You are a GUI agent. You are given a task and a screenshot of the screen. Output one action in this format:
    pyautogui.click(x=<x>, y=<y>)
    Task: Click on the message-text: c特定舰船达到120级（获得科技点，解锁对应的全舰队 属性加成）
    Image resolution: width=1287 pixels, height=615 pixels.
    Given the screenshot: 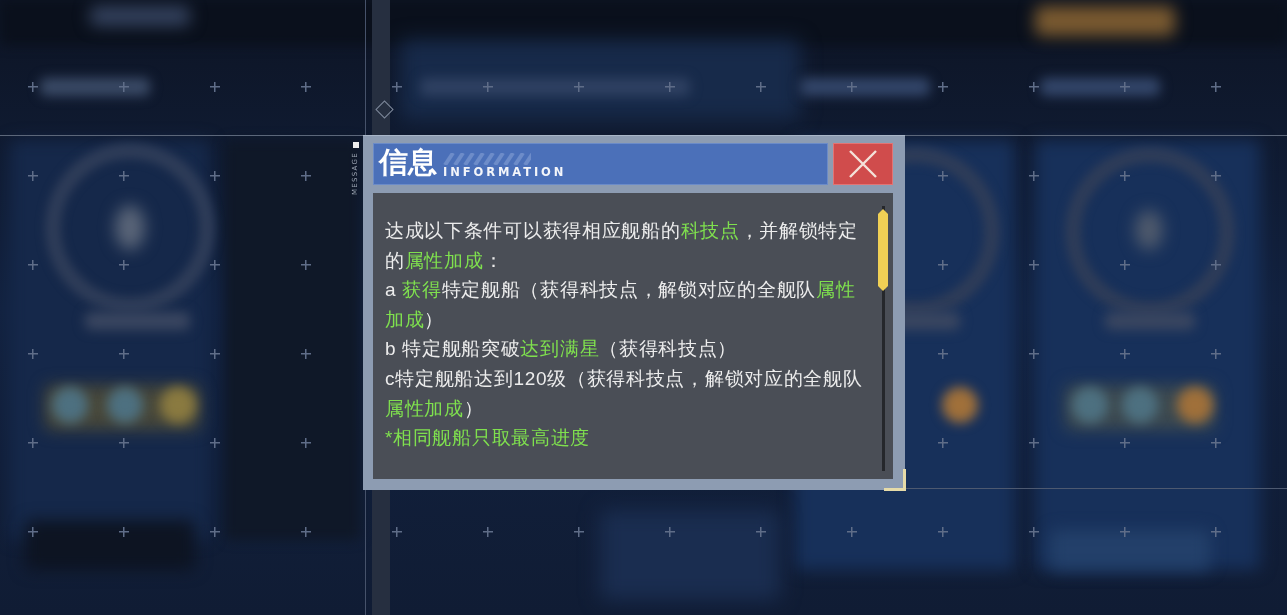 What is the action you would take?
    pyautogui.click(x=624, y=393)
    